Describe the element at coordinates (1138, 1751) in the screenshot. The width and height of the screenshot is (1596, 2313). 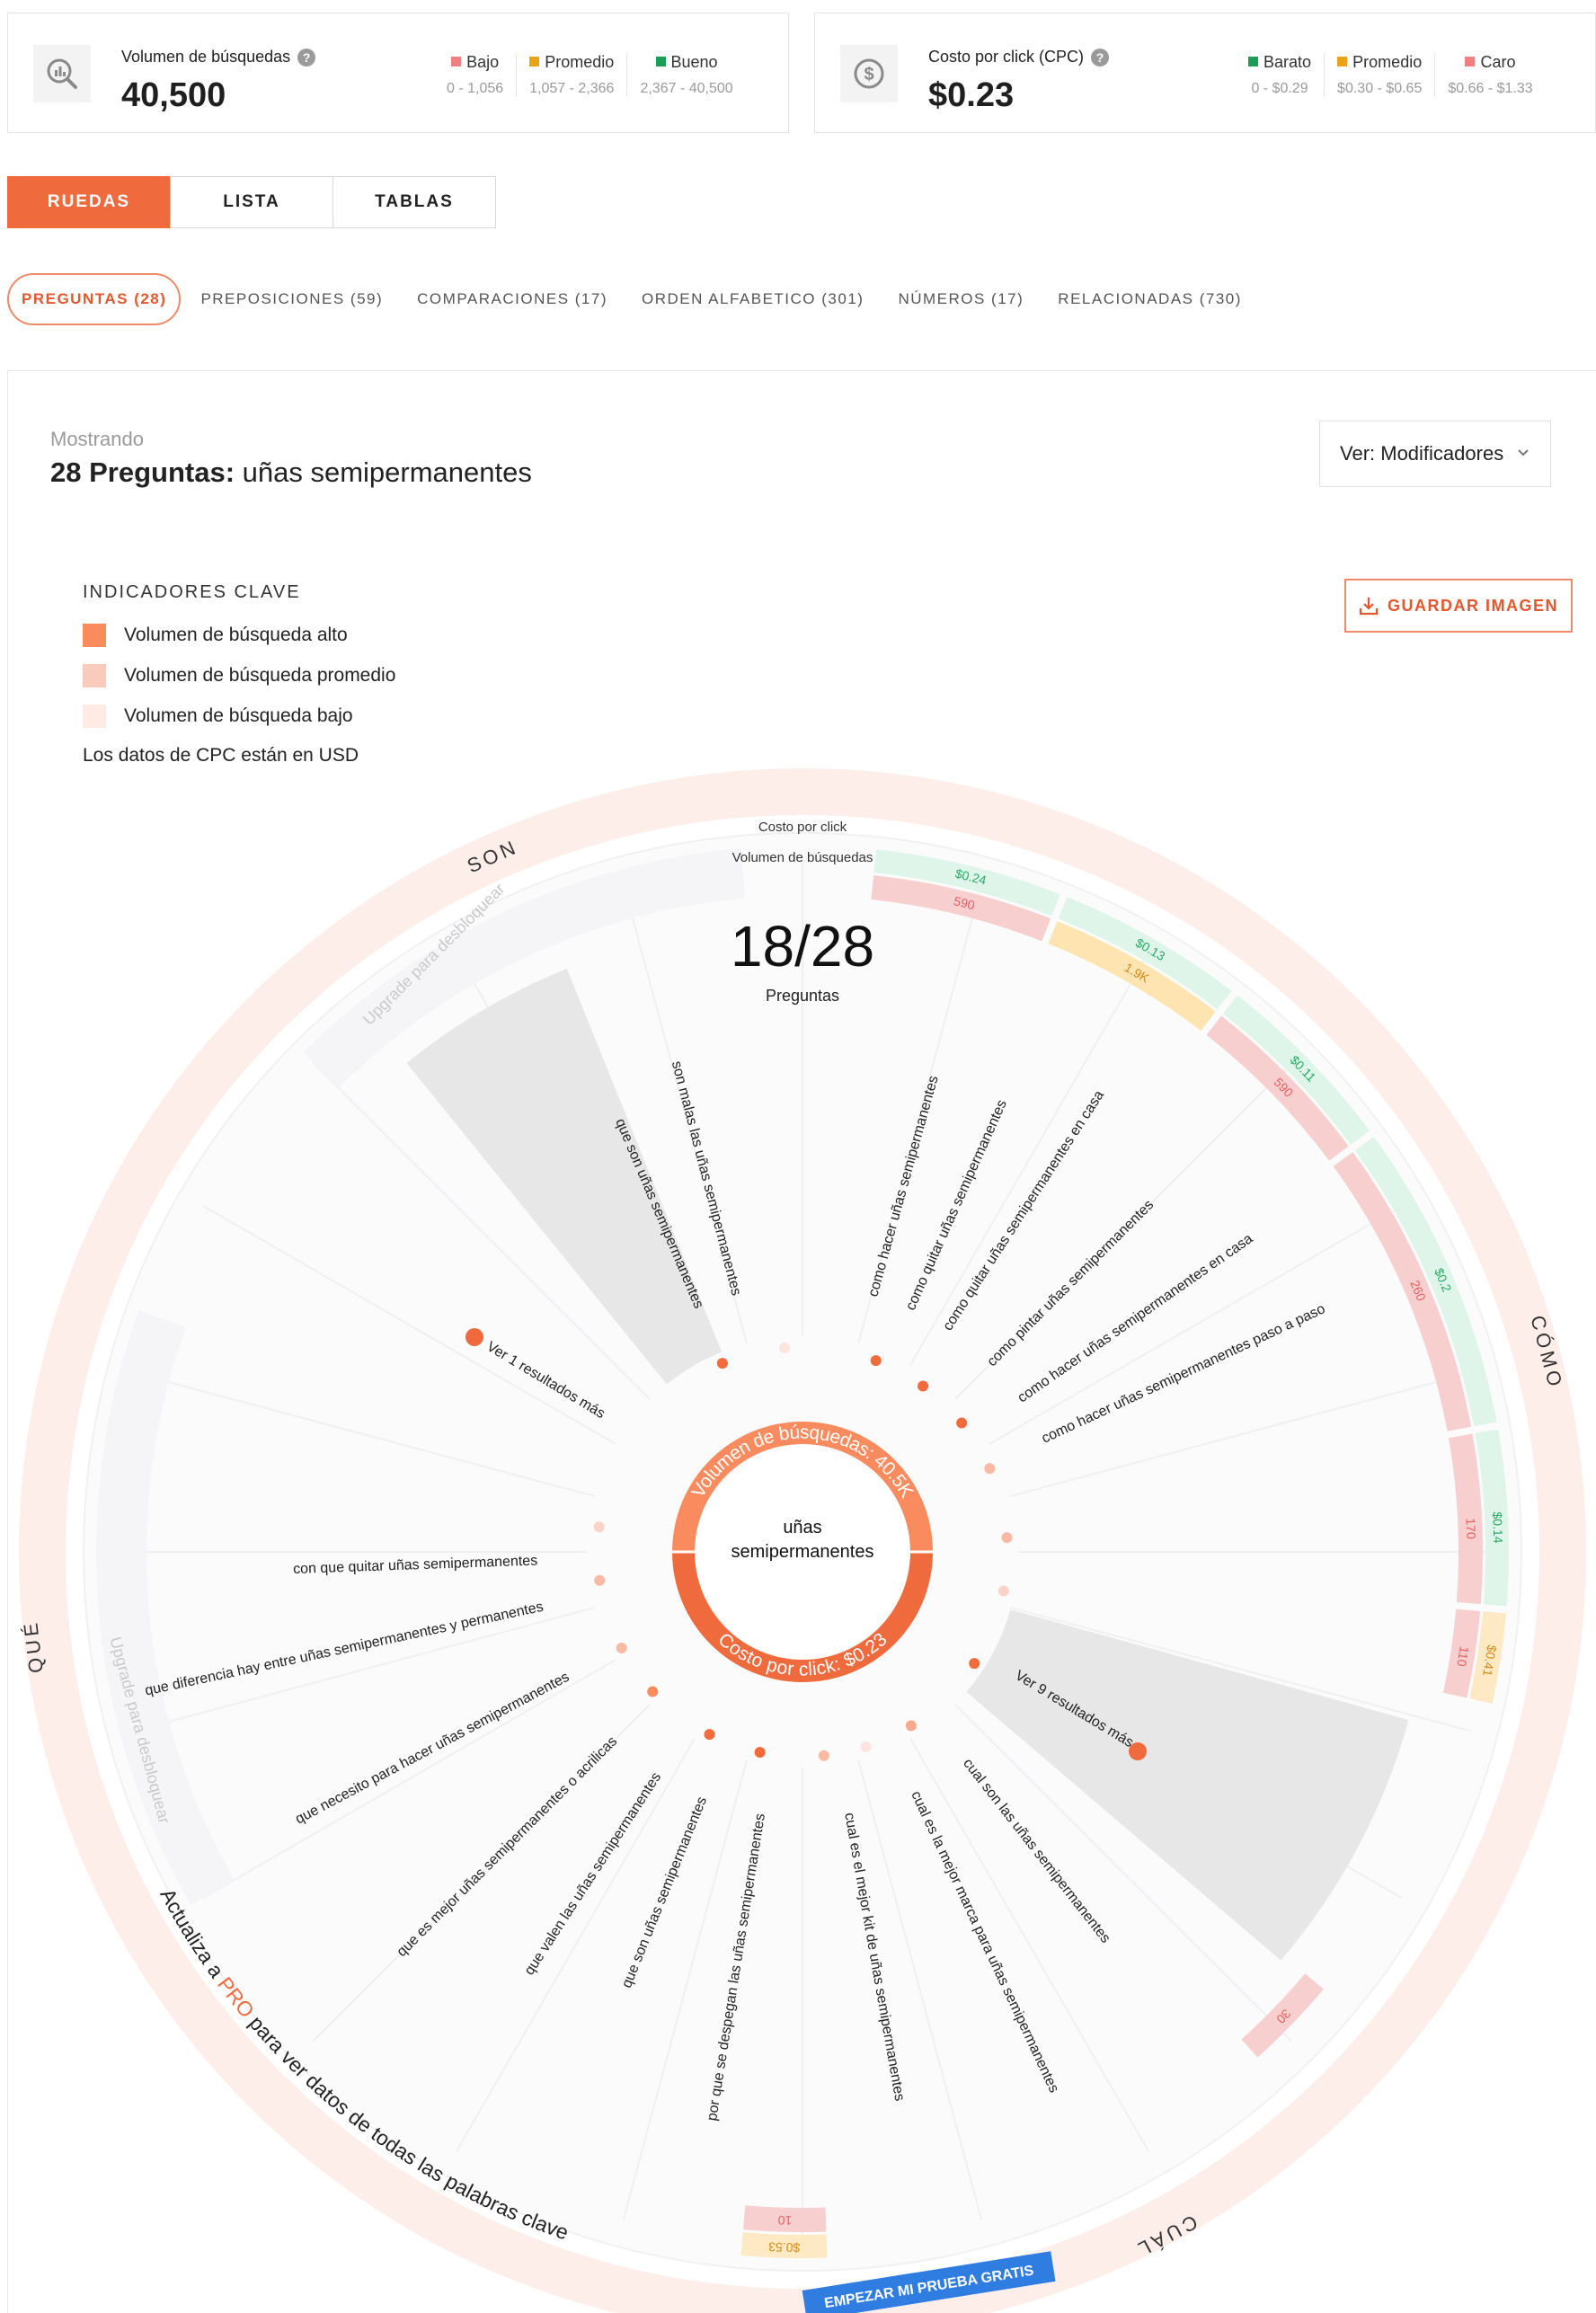
I see `see-more-como-icon` at that location.